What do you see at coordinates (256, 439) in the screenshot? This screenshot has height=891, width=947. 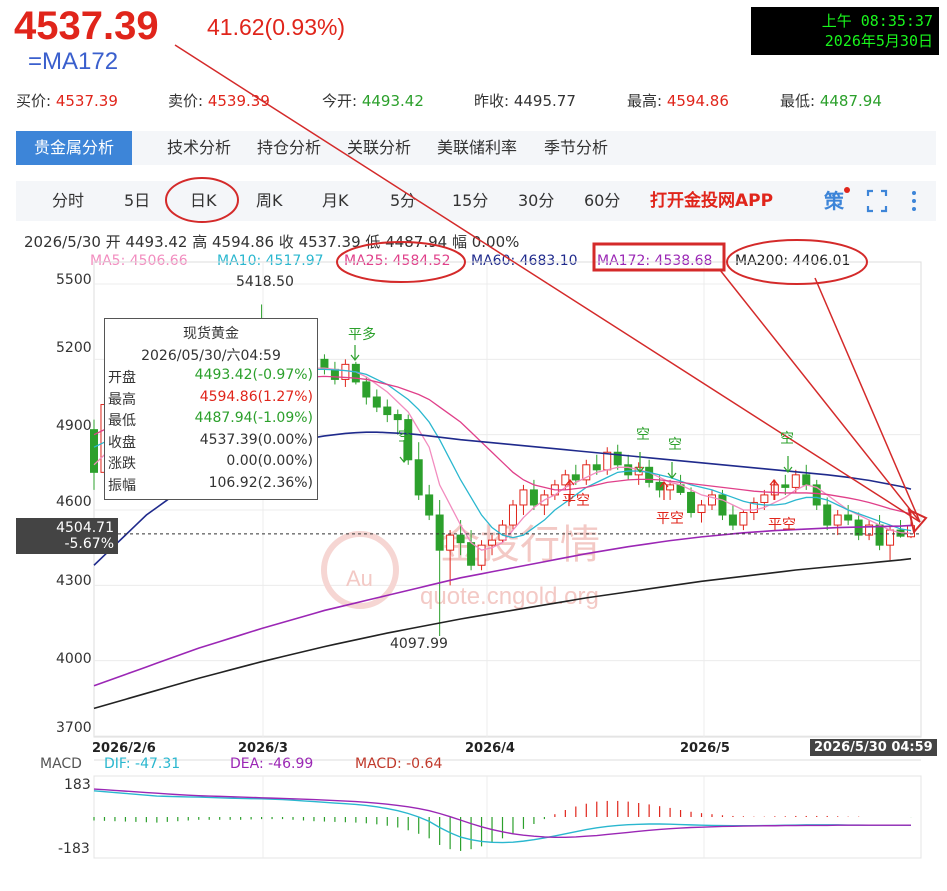 I see `tooltip-row-value: 4537.39(0.00%)` at bounding box center [256, 439].